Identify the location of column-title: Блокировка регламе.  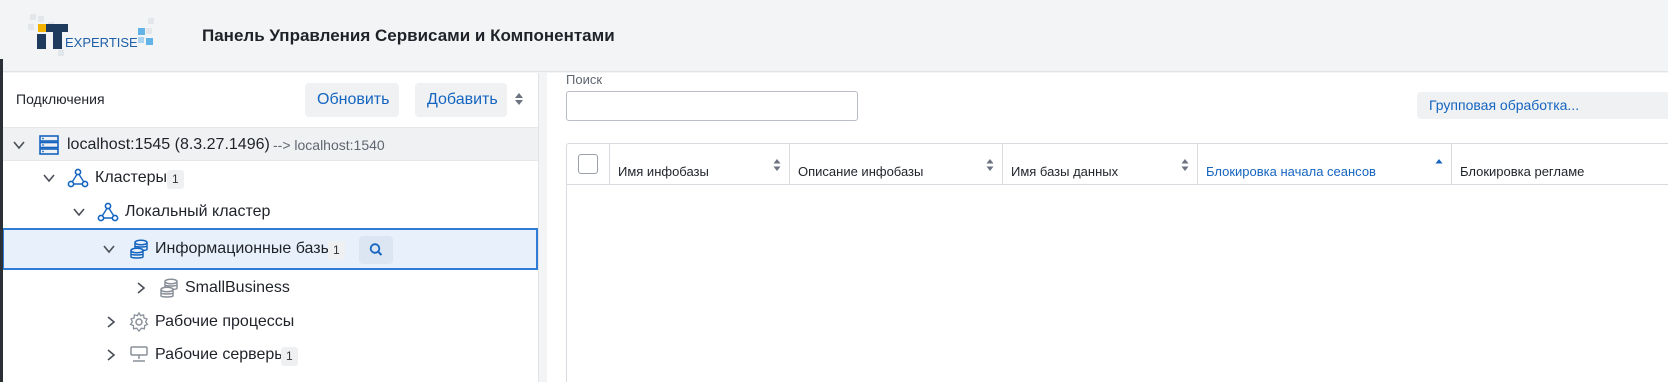
(1522, 171).